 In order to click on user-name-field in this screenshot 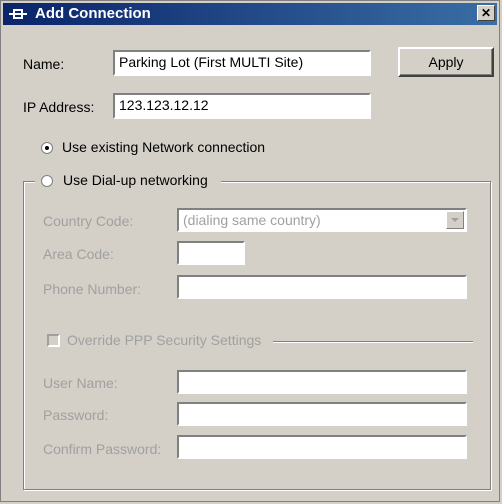, I will do `click(322, 382)`.